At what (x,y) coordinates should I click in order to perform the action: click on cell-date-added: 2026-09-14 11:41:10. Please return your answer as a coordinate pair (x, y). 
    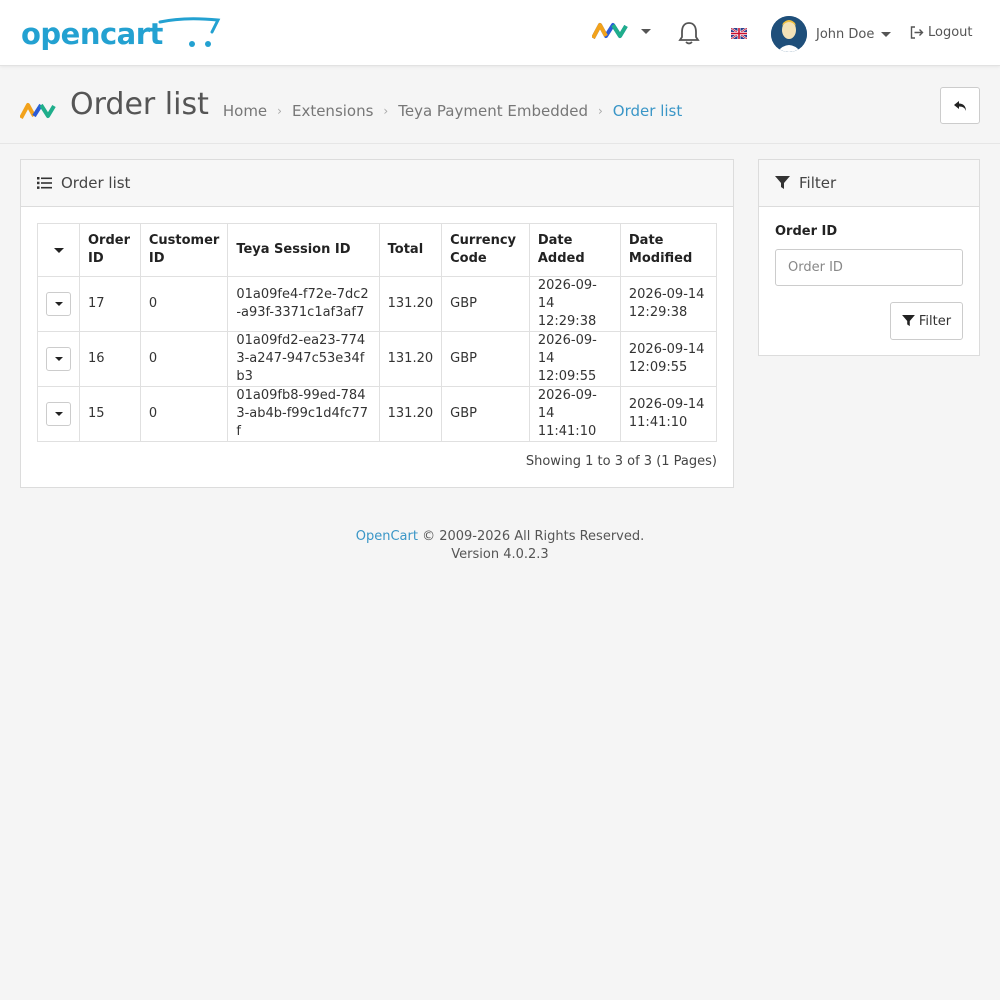
    Looking at the image, I should click on (574, 414).